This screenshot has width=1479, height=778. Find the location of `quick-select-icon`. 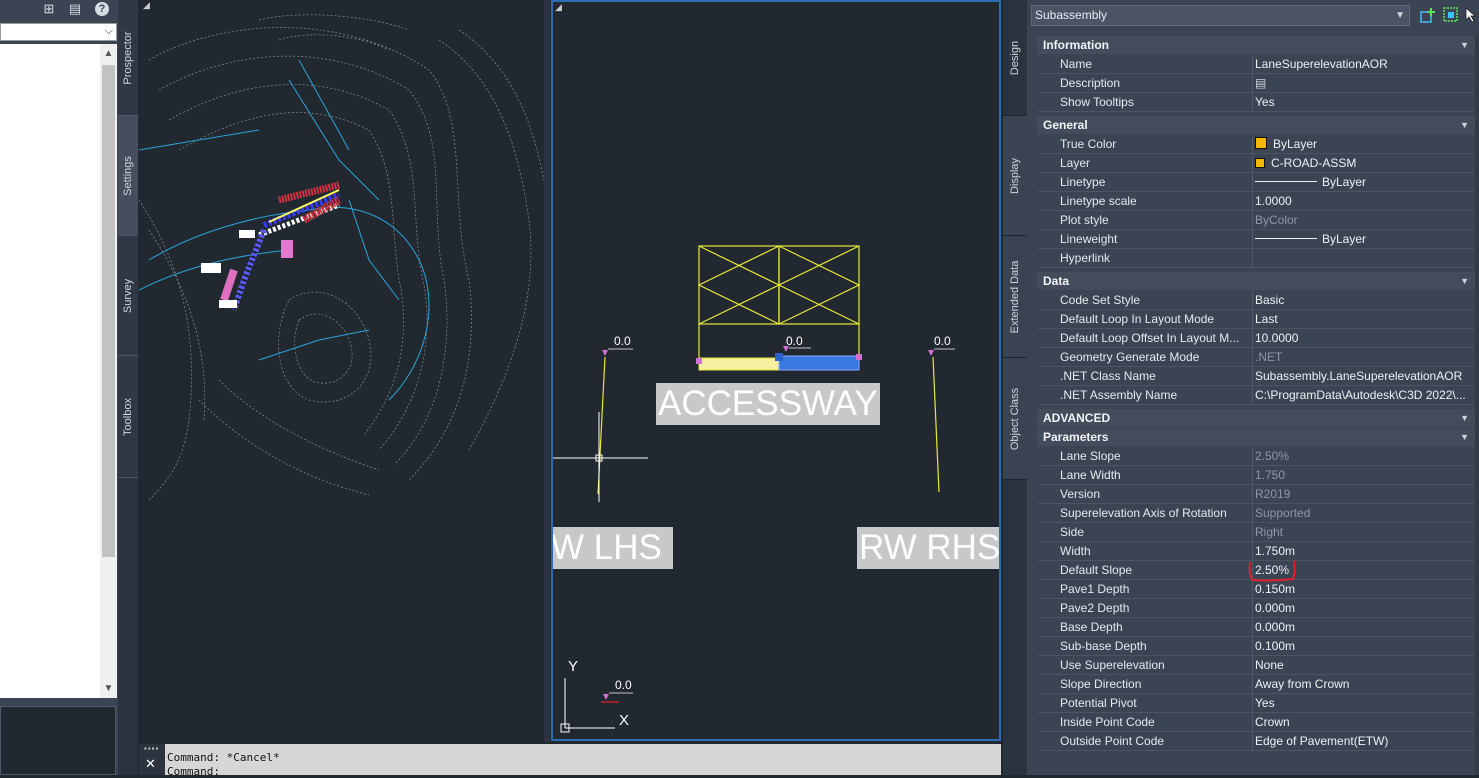

quick-select-icon is located at coordinates (1428, 15).